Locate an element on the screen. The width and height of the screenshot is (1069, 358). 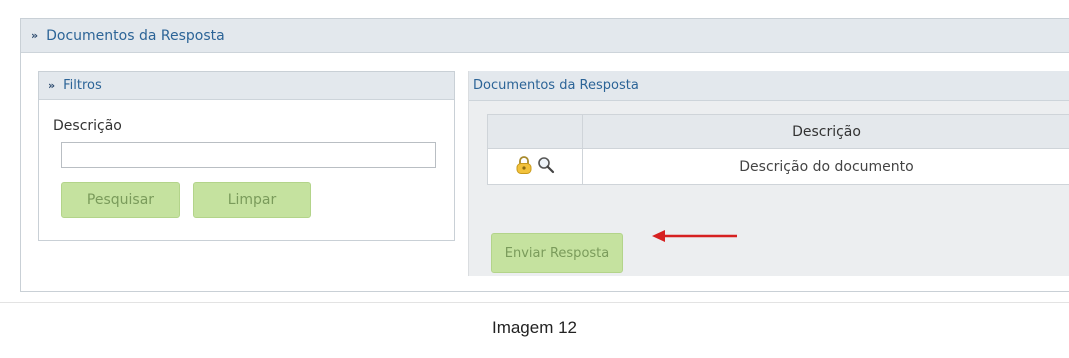
collapse-chevron-icon: » is located at coordinates (34, 35).